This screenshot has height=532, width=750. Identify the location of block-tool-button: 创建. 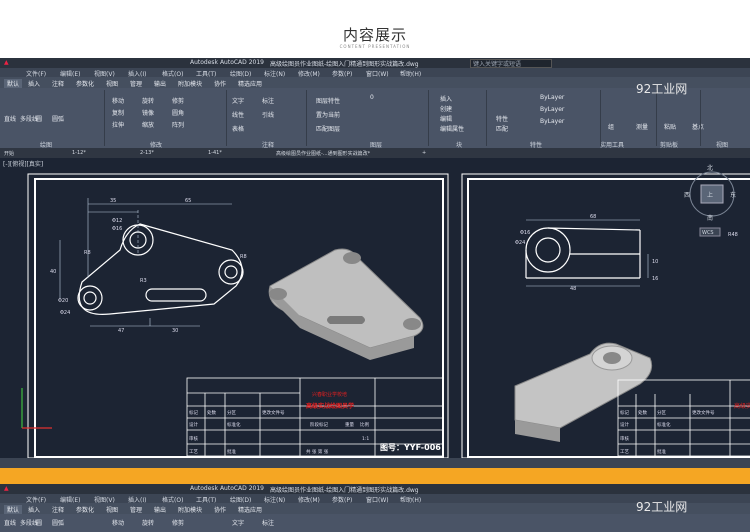
(446, 108).